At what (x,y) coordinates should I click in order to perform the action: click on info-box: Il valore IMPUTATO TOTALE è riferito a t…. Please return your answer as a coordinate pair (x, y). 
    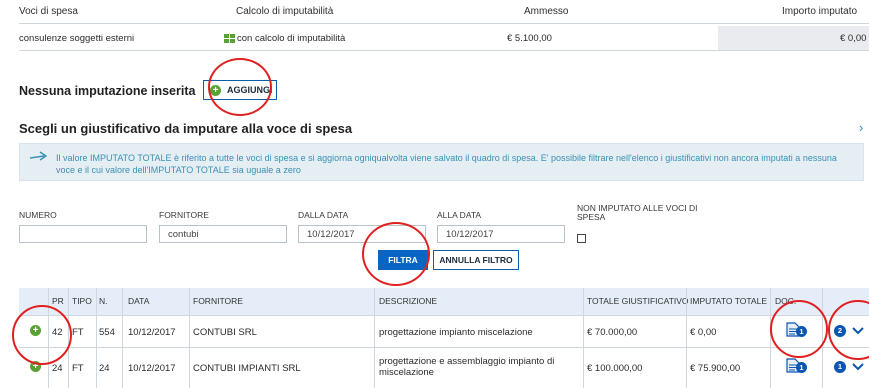
    Looking at the image, I should click on (441, 162).